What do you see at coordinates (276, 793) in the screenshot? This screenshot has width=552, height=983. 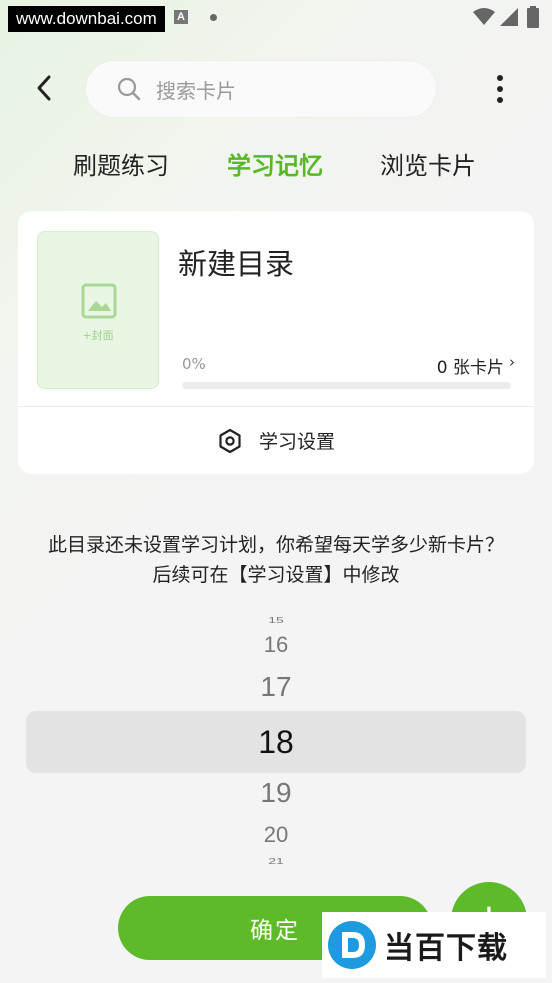 I see `picker-option: 19` at bounding box center [276, 793].